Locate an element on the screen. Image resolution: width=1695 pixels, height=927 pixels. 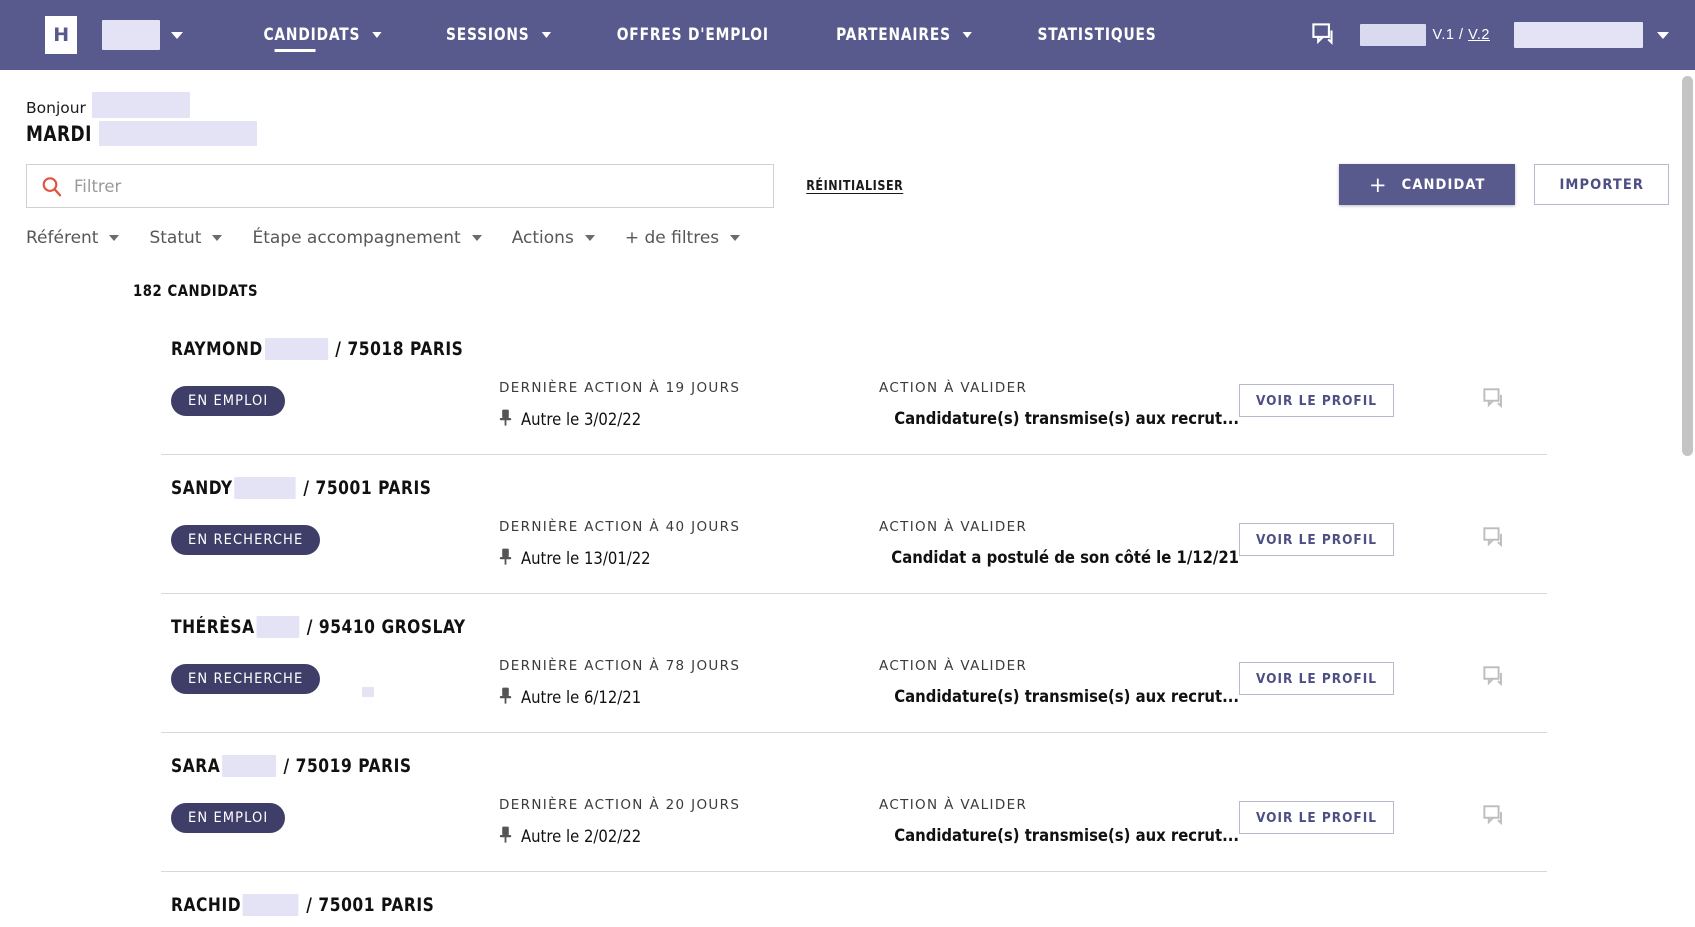
organization-selector is located at coordinates (142, 35).